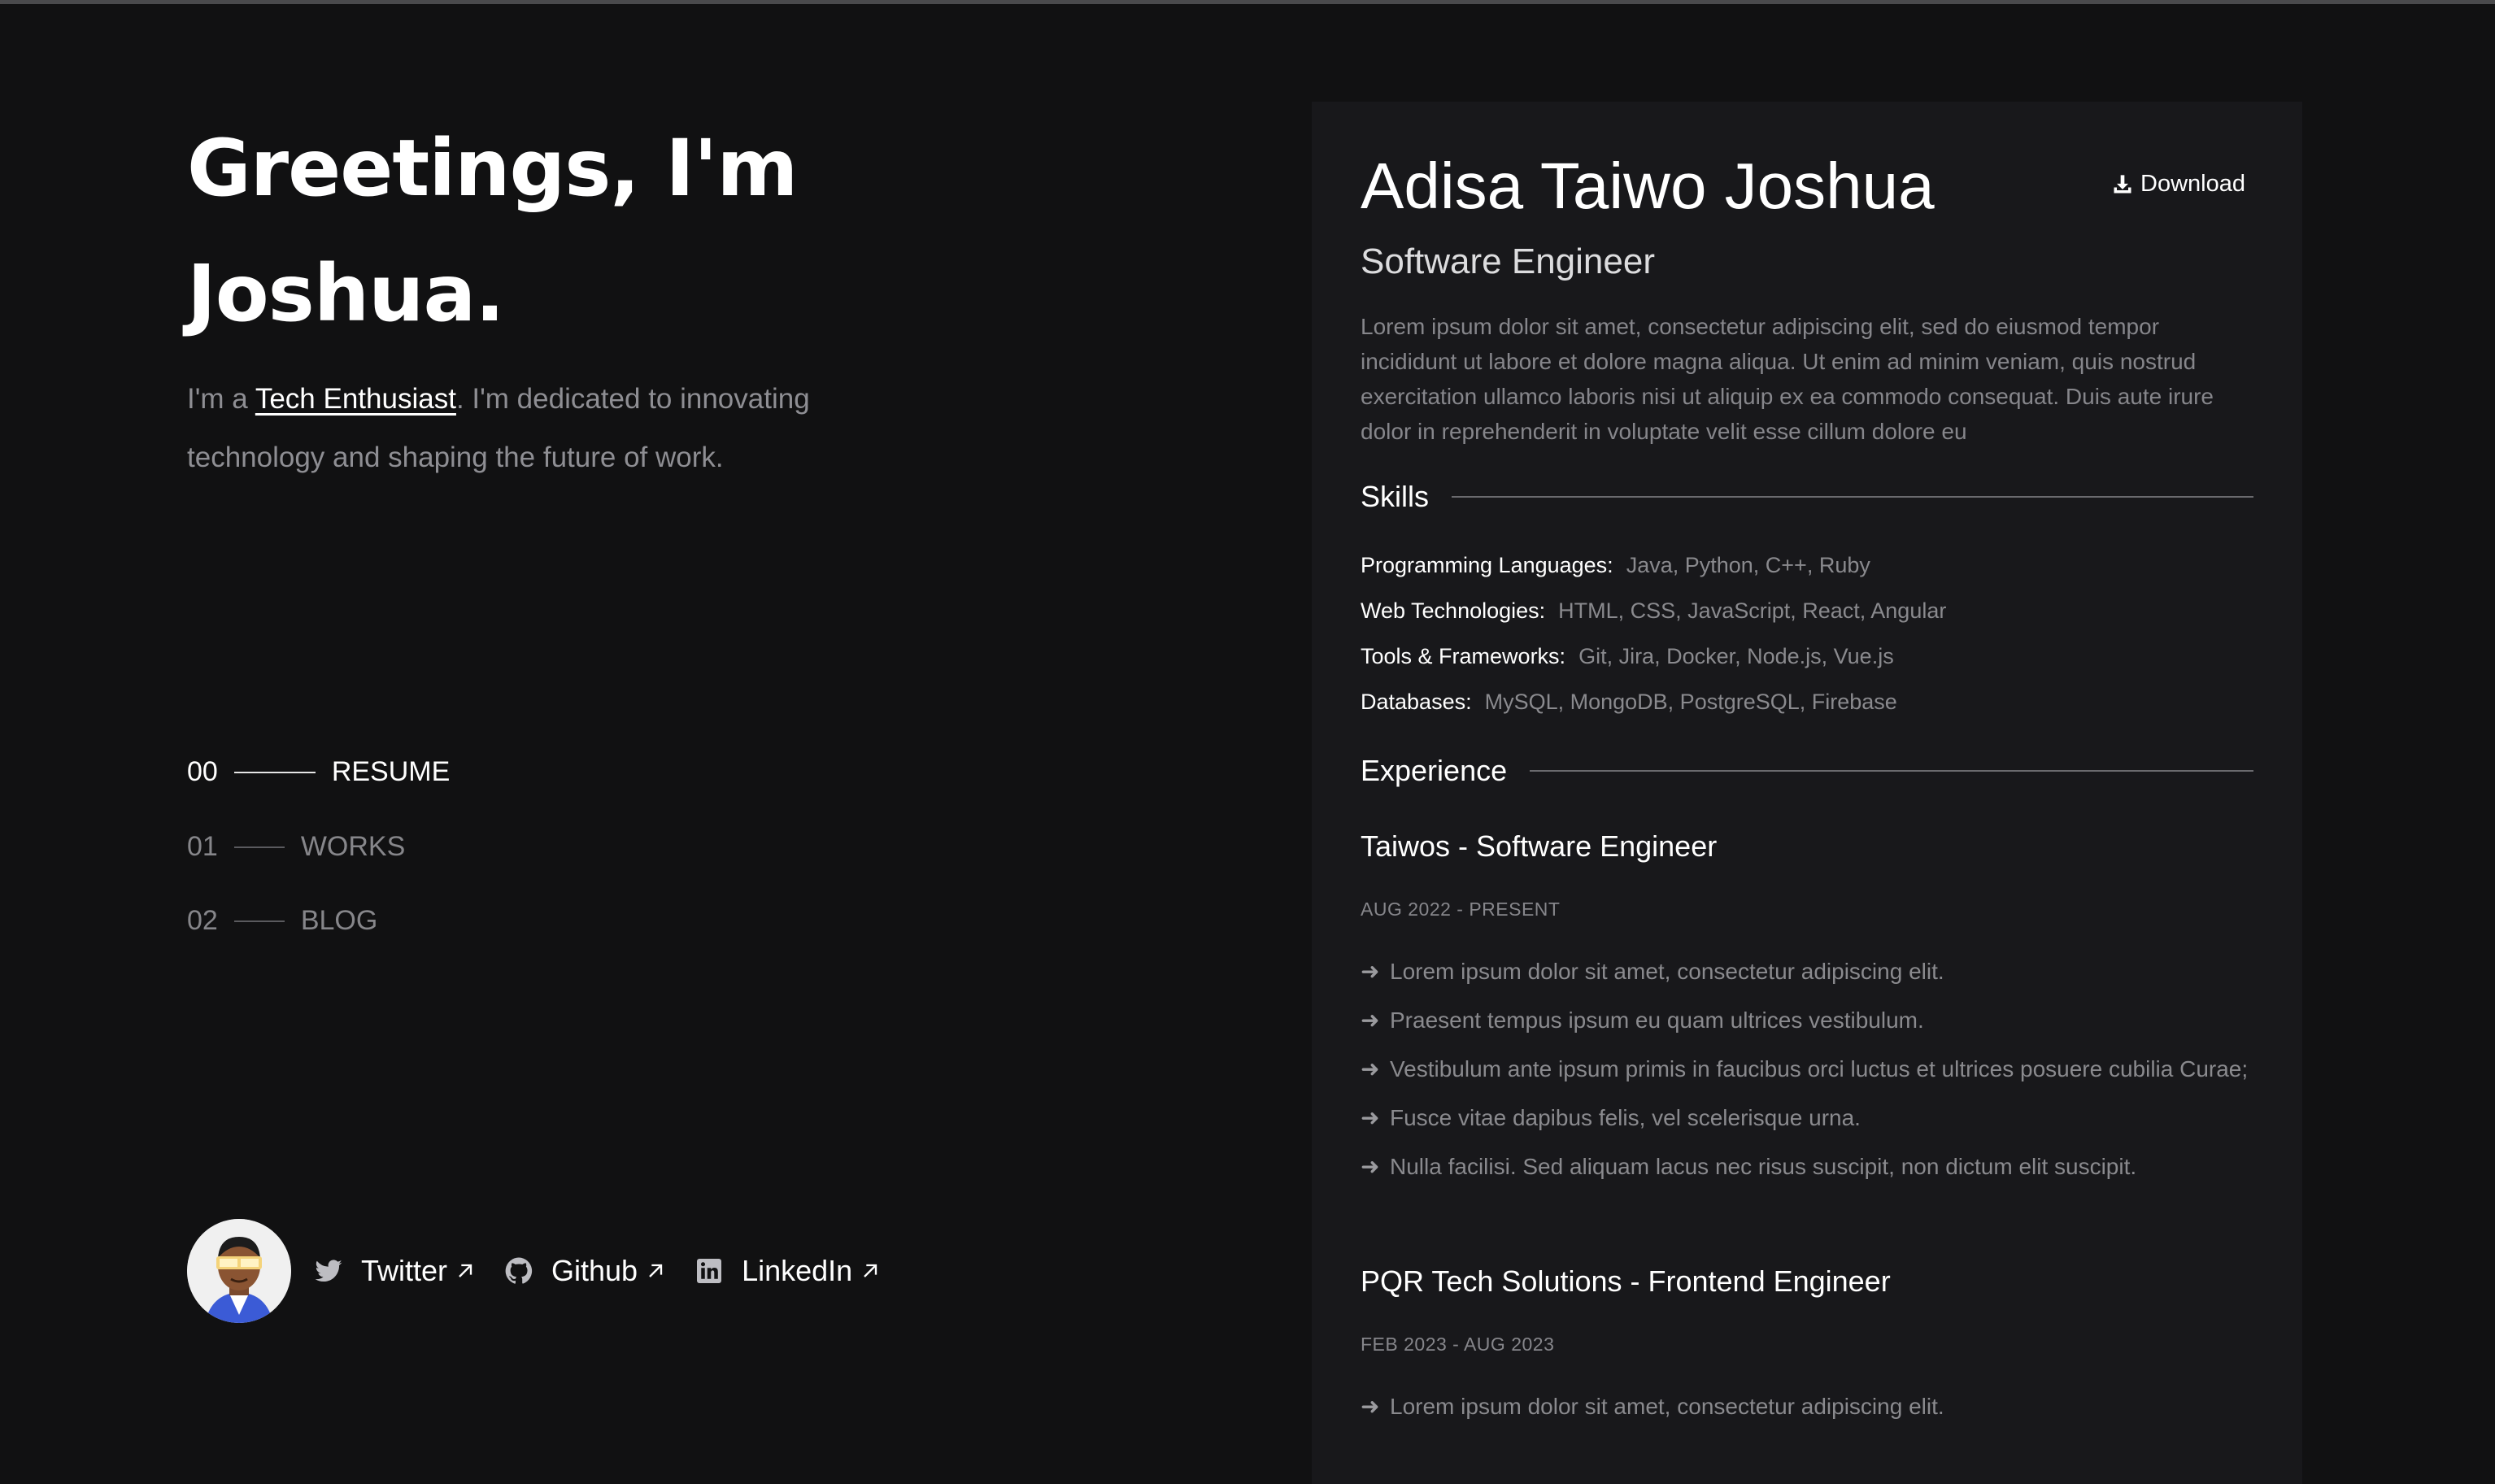 This screenshot has height=1484, width=2495. I want to click on social-bar: Twitter Github LinkedIn, so click(548, 1271).